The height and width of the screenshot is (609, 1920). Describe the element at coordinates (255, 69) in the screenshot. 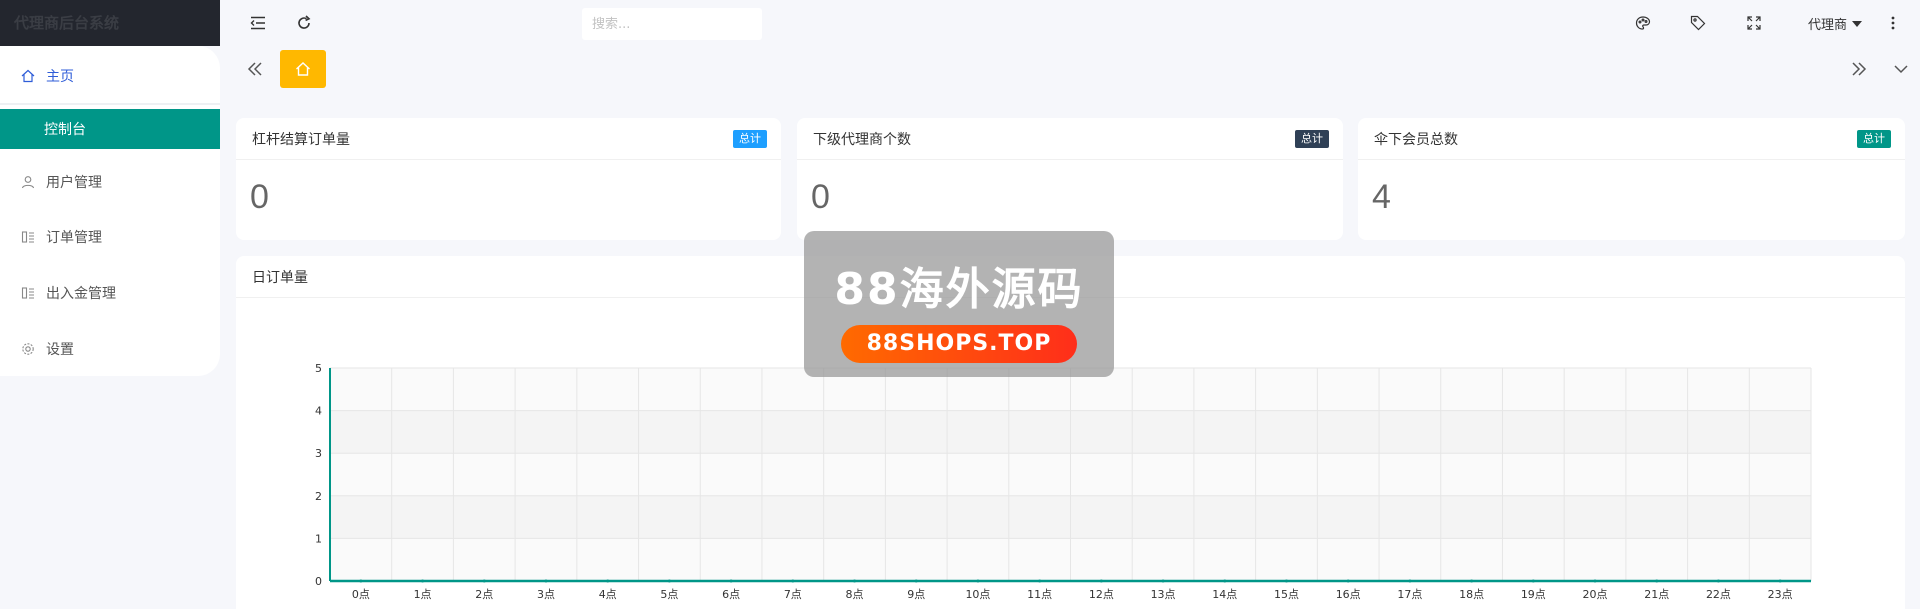

I see `tabs-scroll-left-icon` at that location.